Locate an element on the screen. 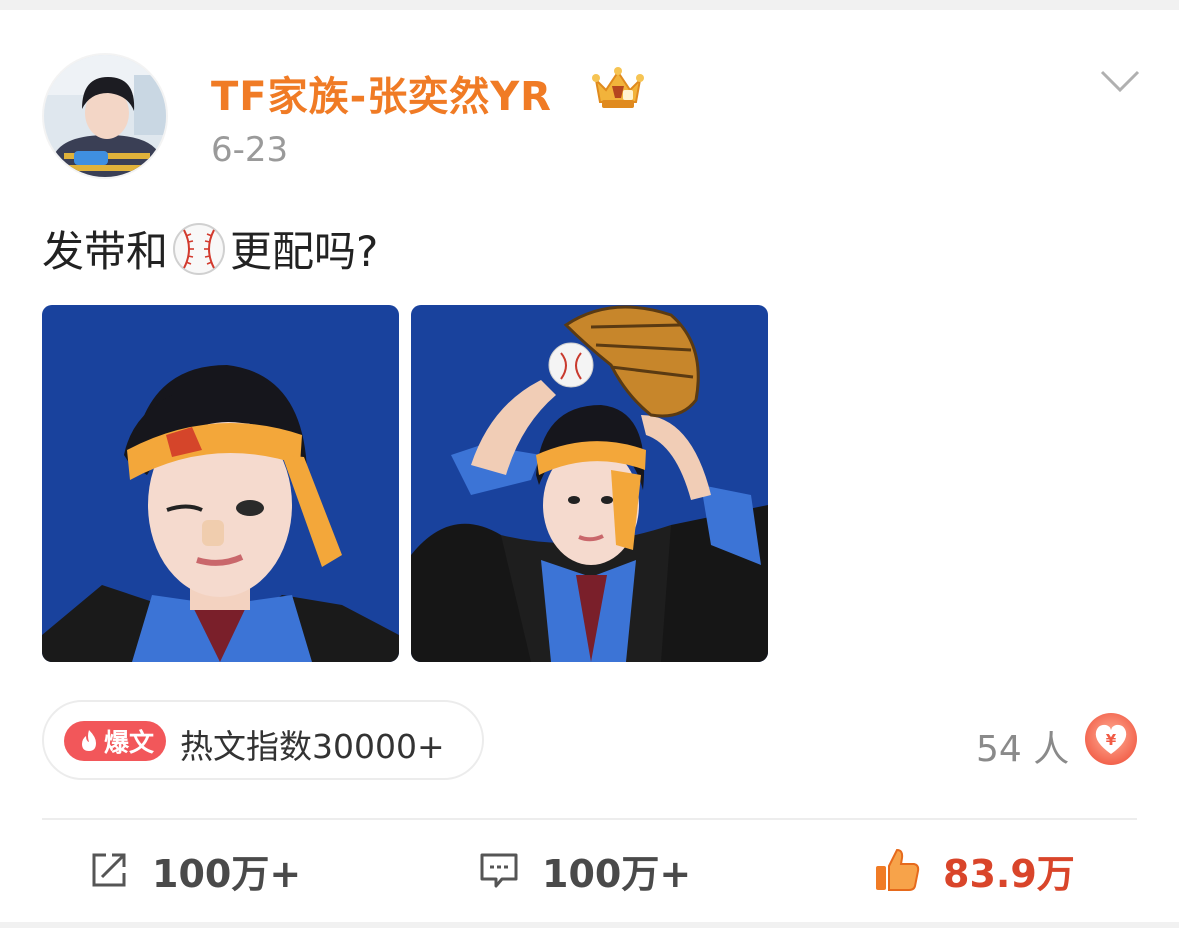 Image resolution: width=1179 pixels, height=928 pixels. divider is located at coordinates (589, 819).